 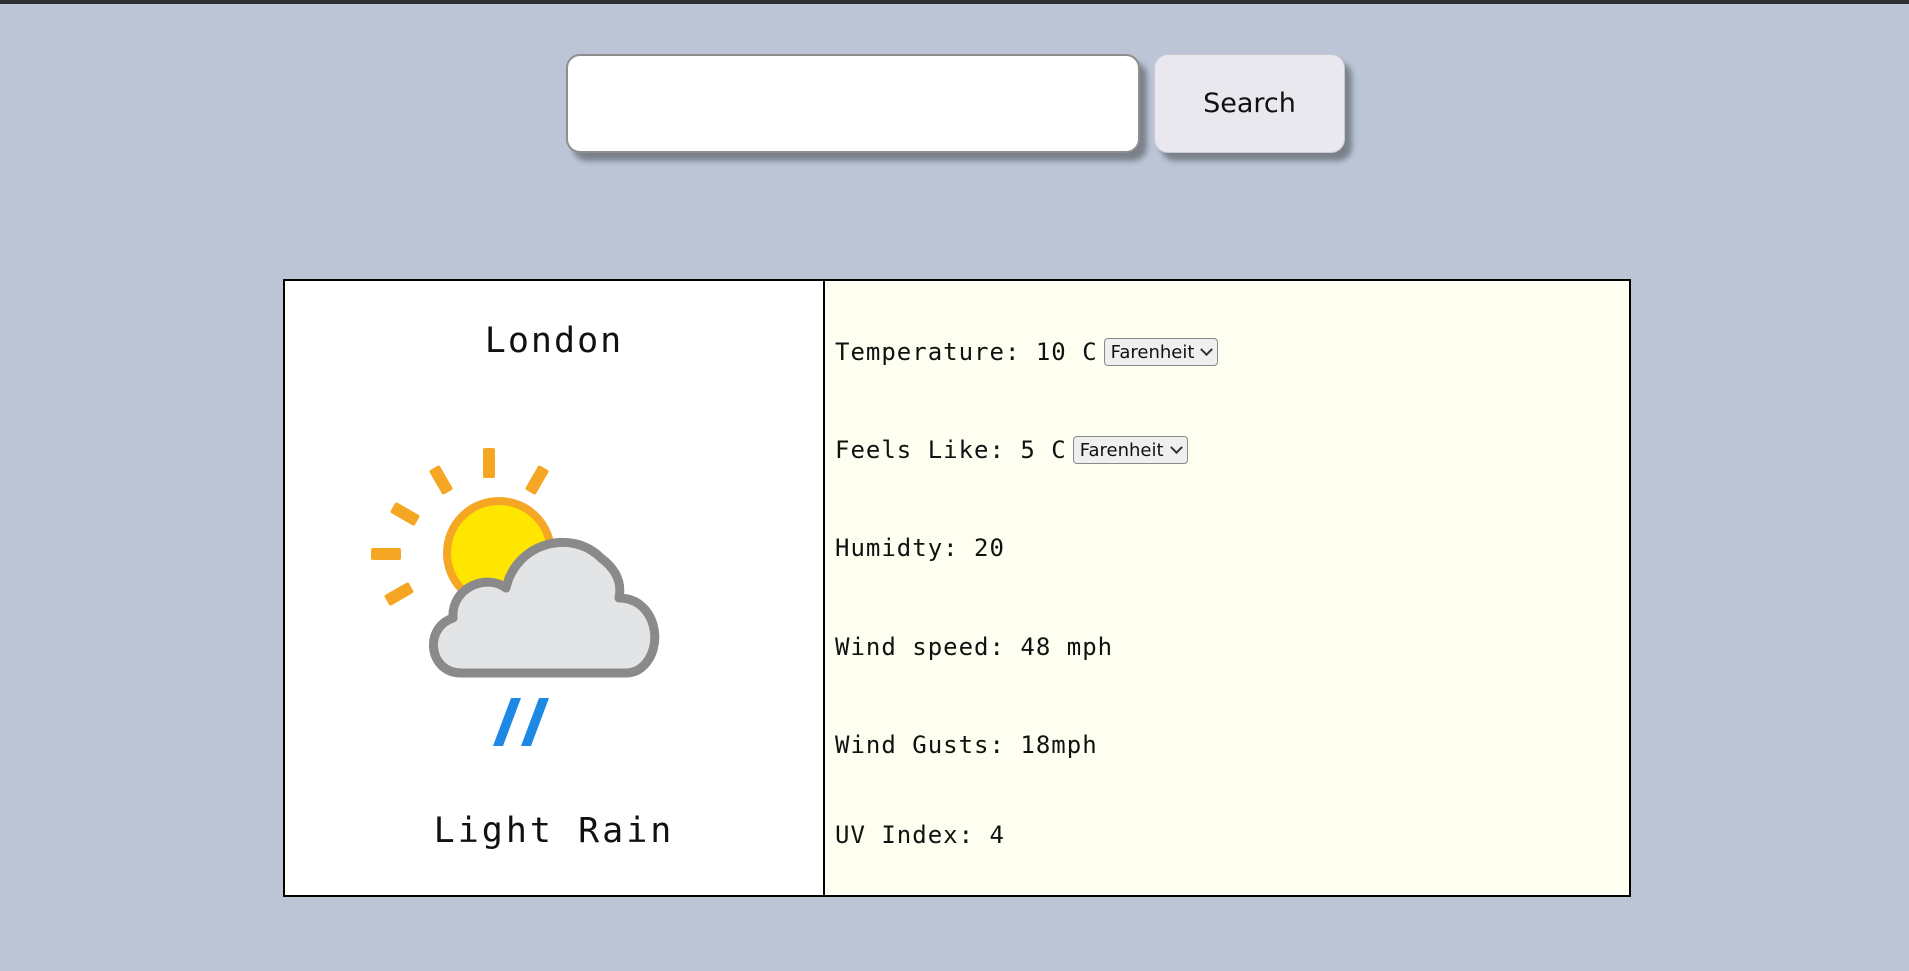 I want to click on uv-index-label: UV Index:, so click(x=905, y=835).